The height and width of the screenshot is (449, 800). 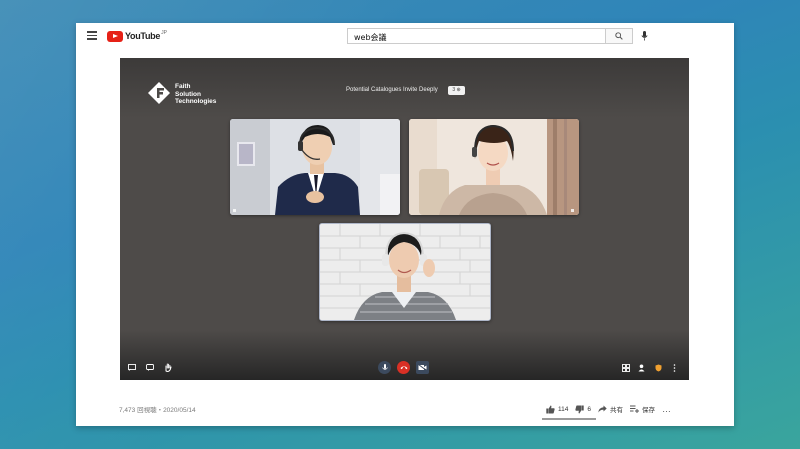 I want to click on participants-button, so click(x=641, y=367).